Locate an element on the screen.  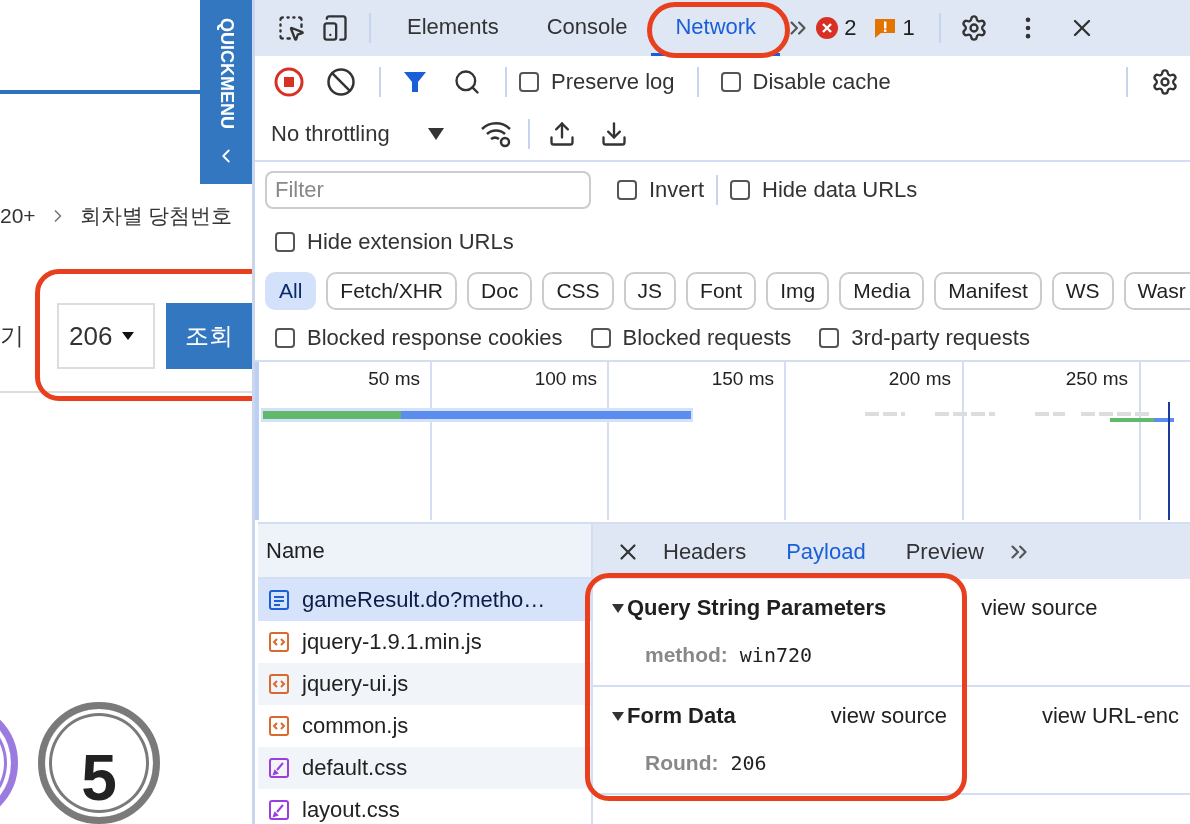
ball-number: 5 is located at coordinates (99, 778).